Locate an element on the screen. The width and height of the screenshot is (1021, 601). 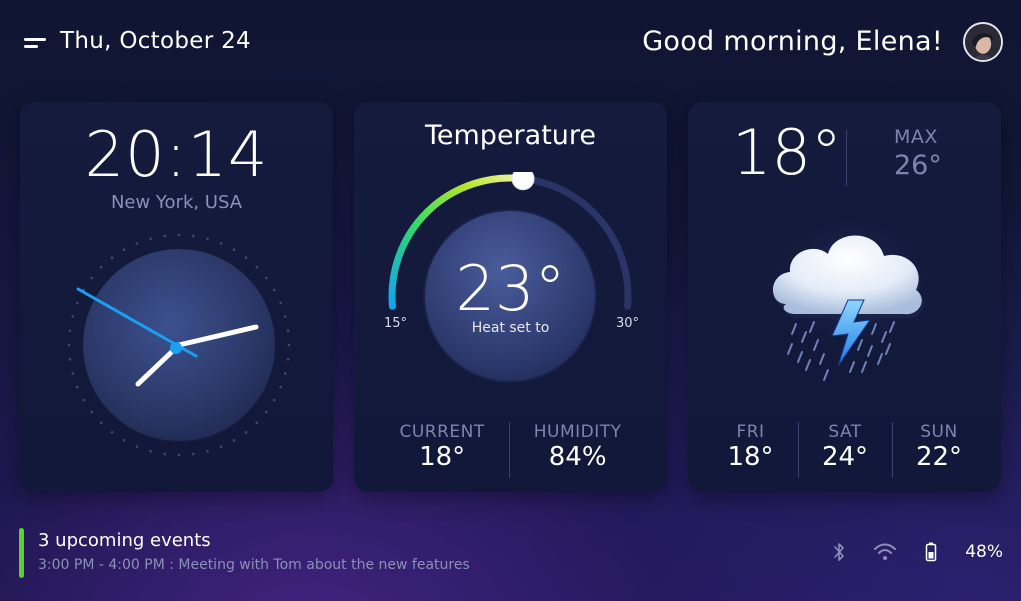
header-date: Thu, October 24 is located at coordinates (155, 41).